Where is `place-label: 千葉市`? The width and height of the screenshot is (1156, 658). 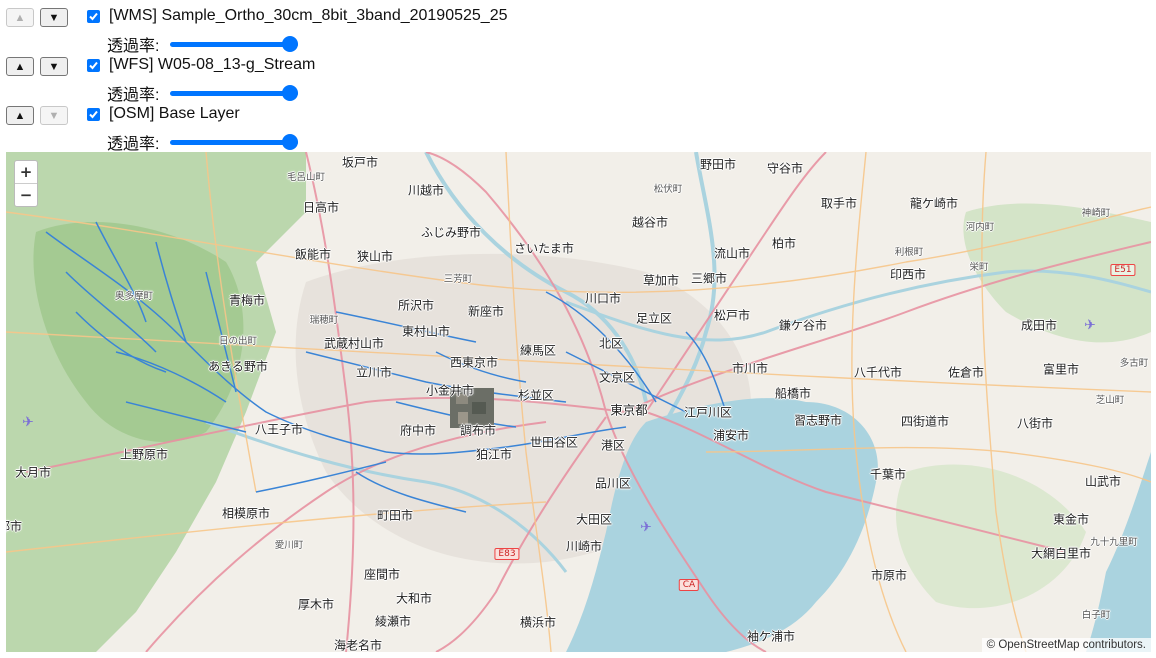 place-label: 千葉市 is located at coordinates (888, 474).